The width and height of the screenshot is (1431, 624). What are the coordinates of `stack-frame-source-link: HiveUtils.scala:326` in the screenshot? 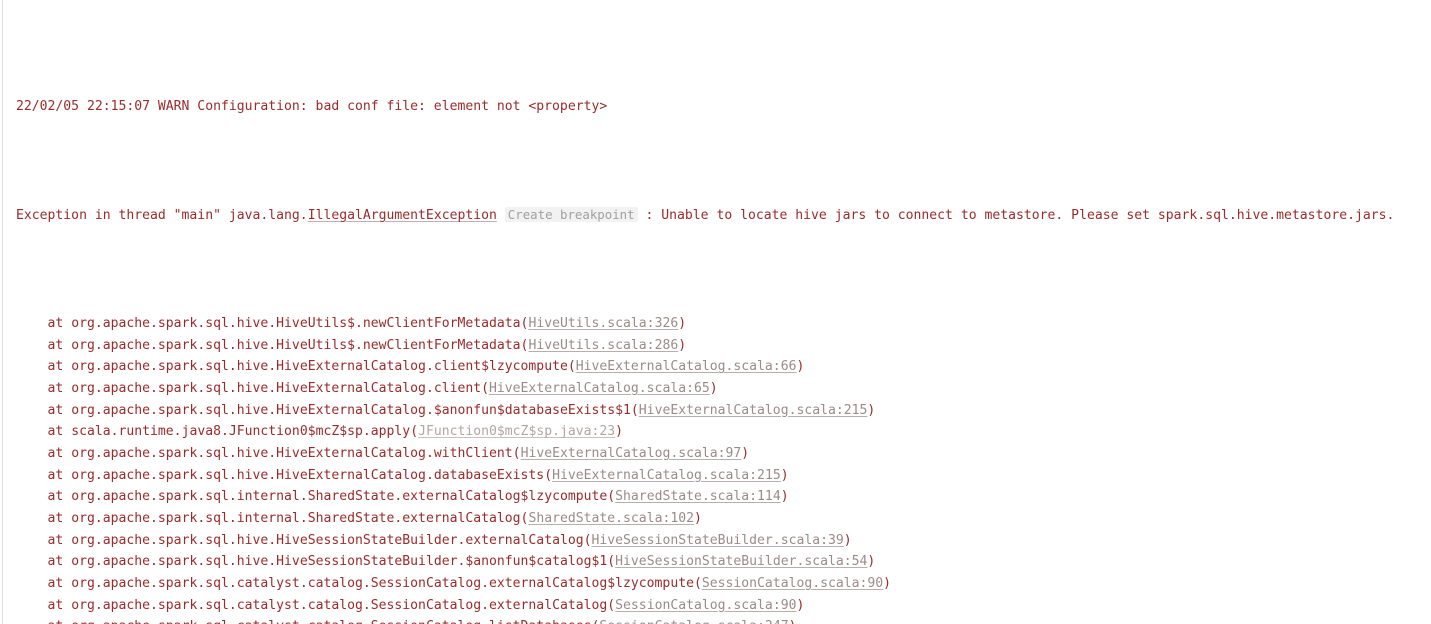 It's located at (603, 323).